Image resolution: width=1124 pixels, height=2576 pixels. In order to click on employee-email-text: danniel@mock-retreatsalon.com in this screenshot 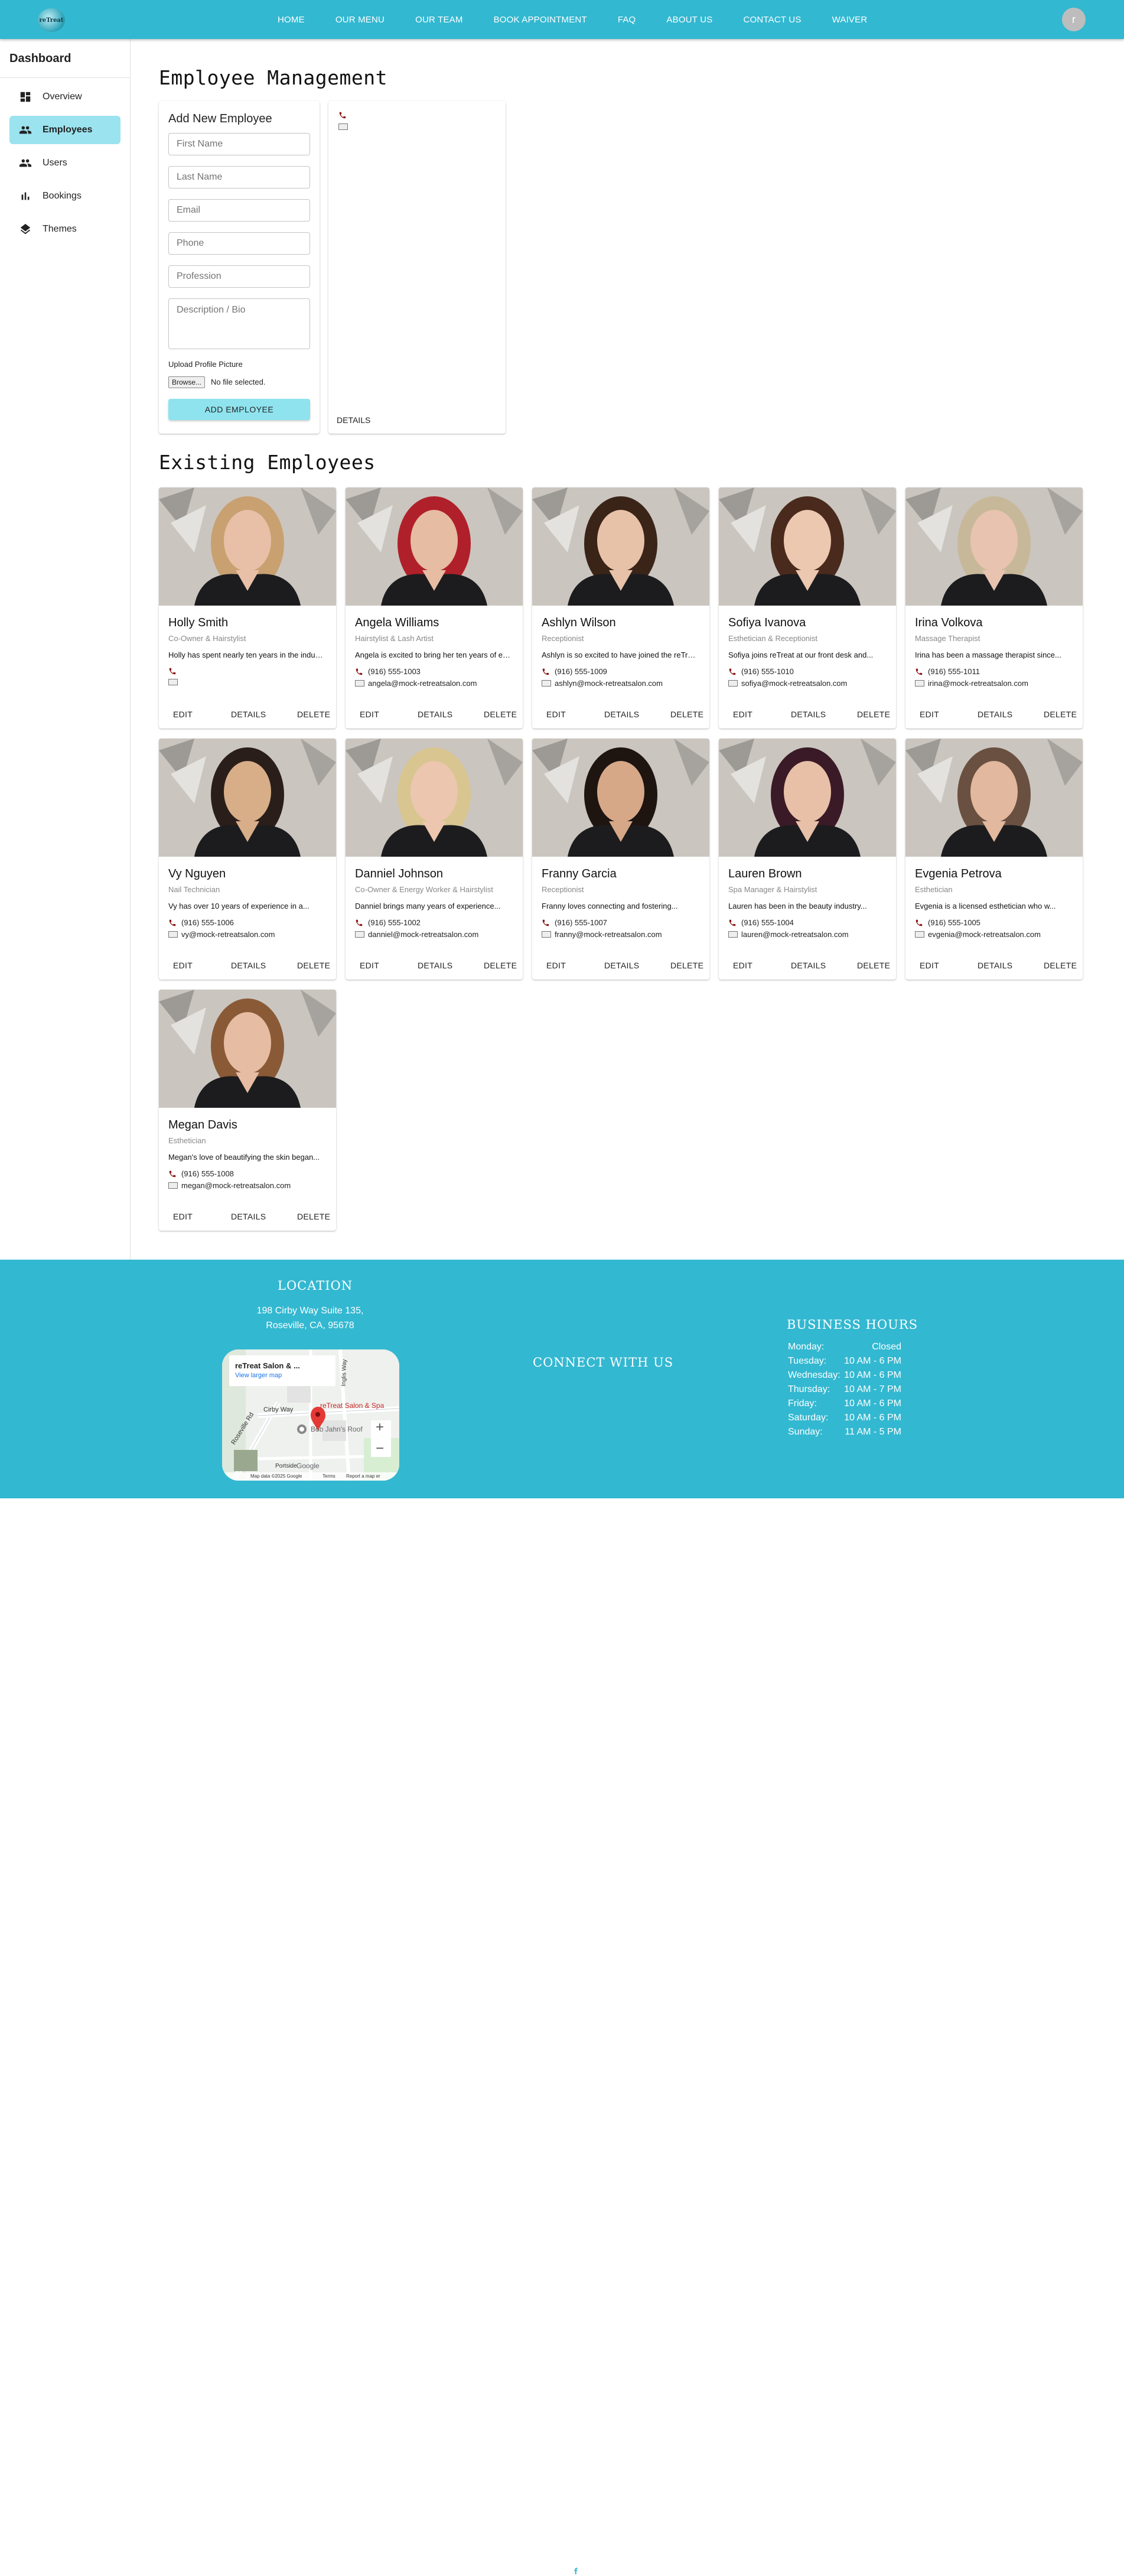, I will do `click(423, 935)`.